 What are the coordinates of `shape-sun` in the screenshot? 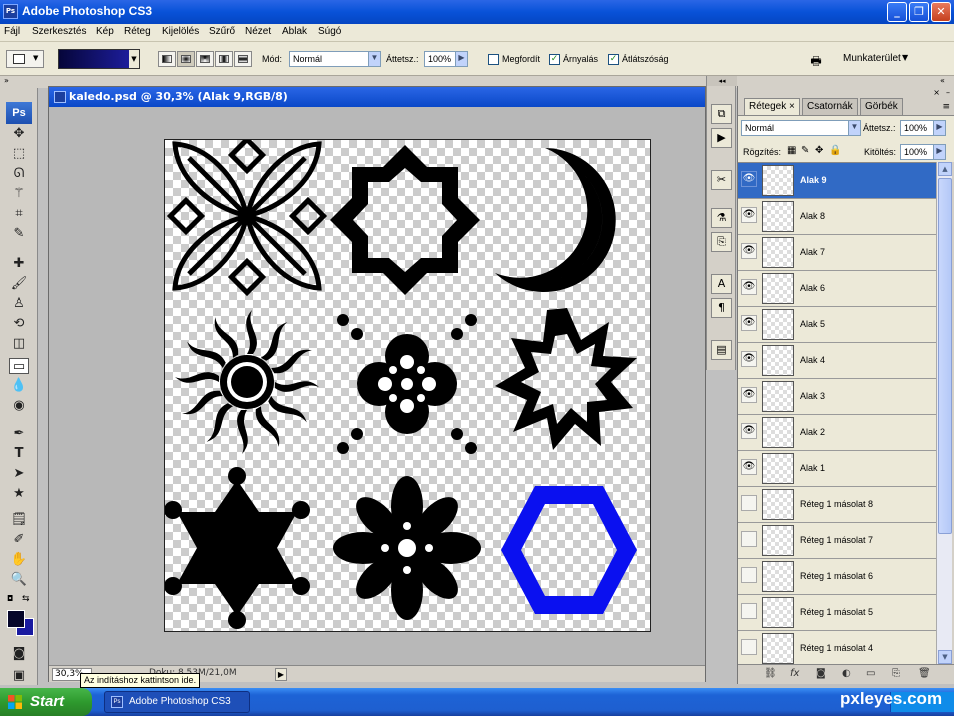 It's located at (247, 382).